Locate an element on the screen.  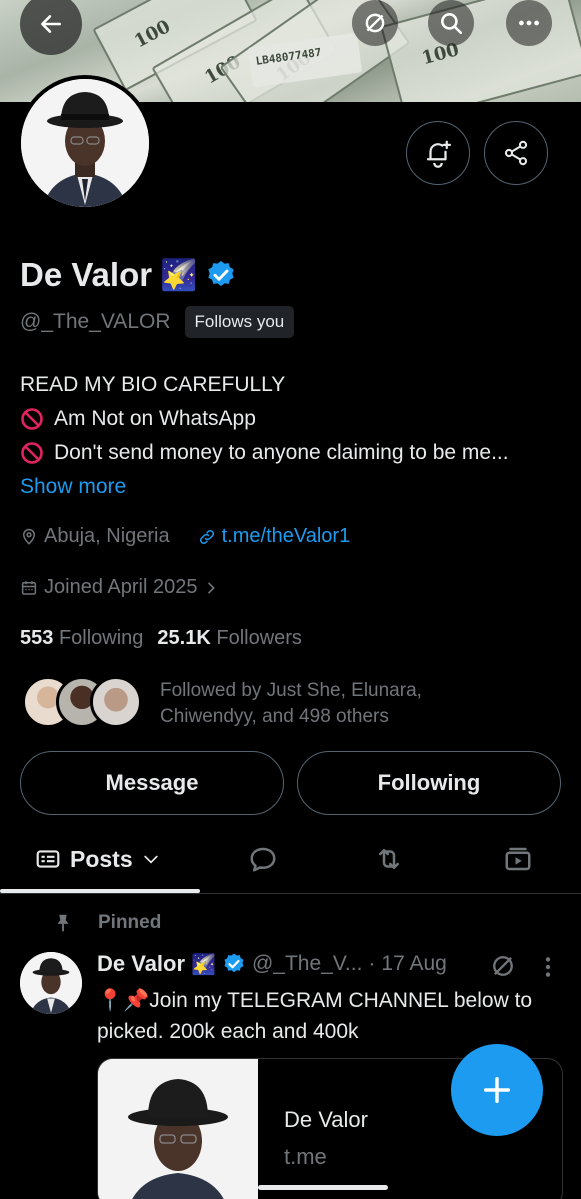
back-arrow-icon is located at coordinates (51, 24).